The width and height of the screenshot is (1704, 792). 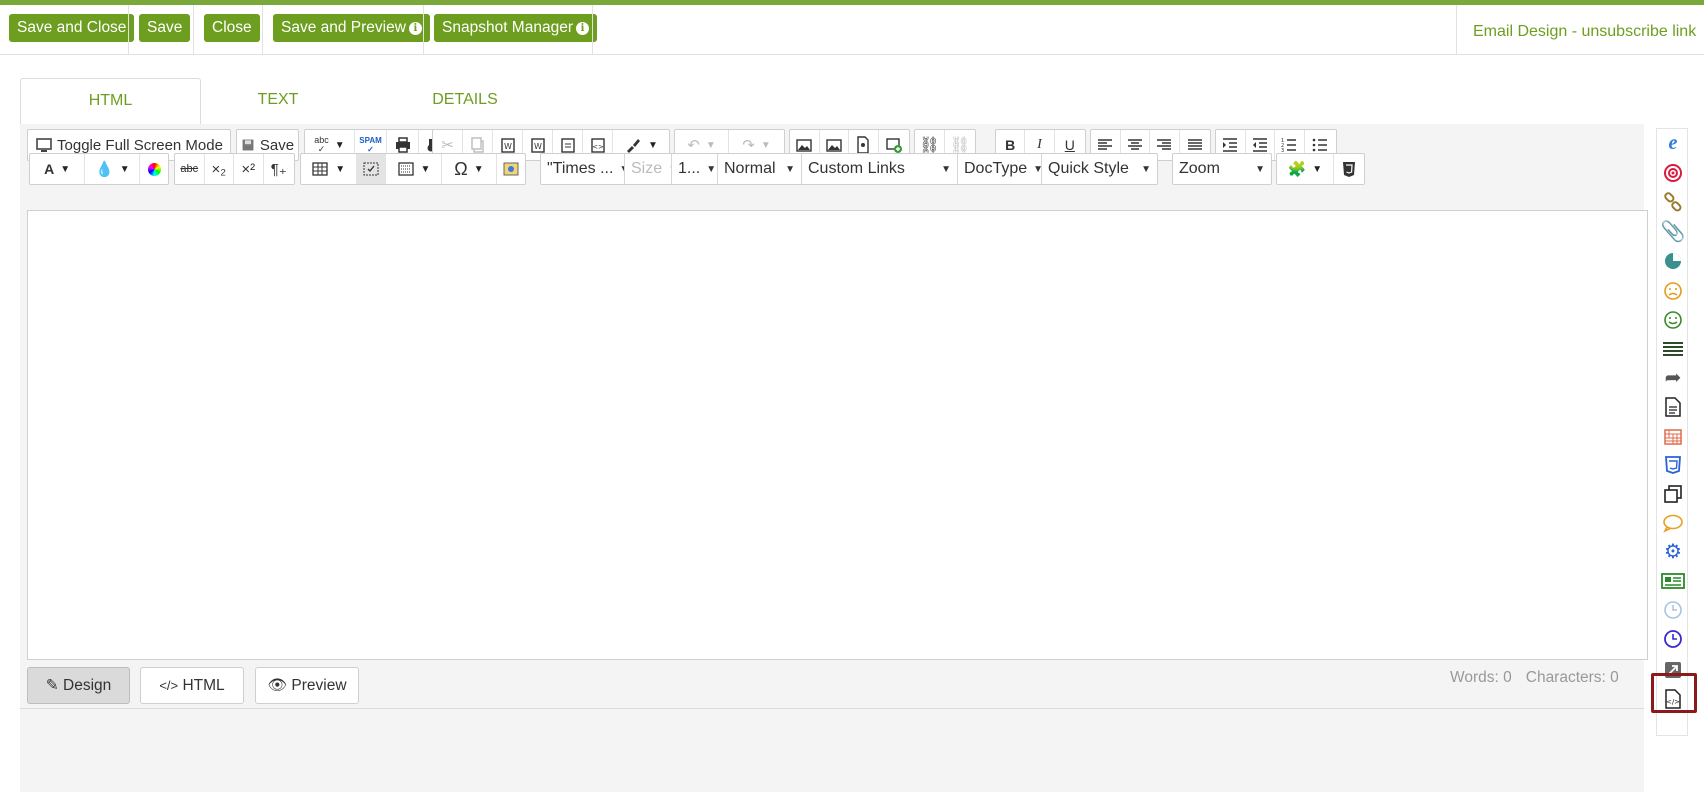 What do you see at coordinates (278, 101) in the screenshot?
I see `tab-text: TEXT` at bounding box center [278, 101].